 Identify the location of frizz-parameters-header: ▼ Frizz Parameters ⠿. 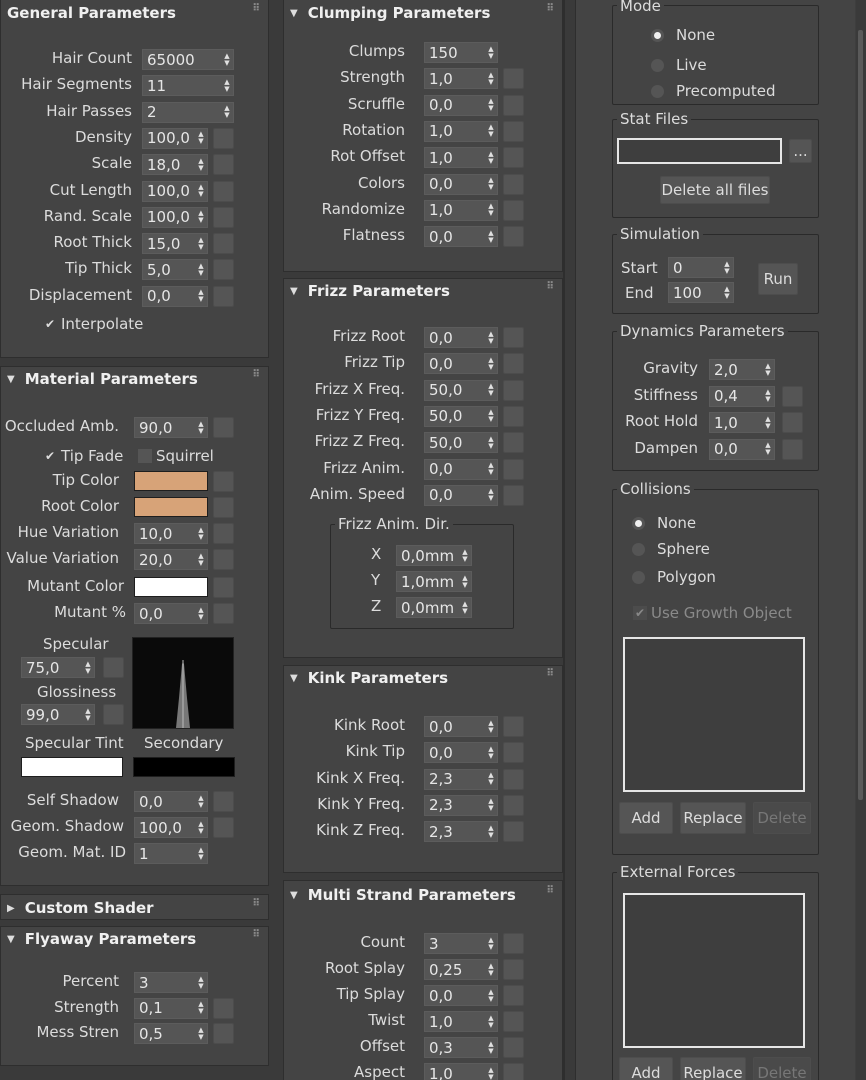
(423, 291).